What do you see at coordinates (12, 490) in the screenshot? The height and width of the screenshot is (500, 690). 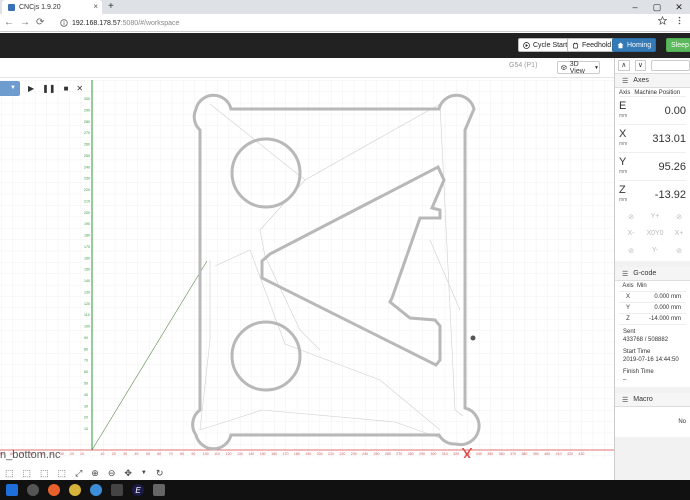 I see `start-icon` at bounding box center [12, 490].